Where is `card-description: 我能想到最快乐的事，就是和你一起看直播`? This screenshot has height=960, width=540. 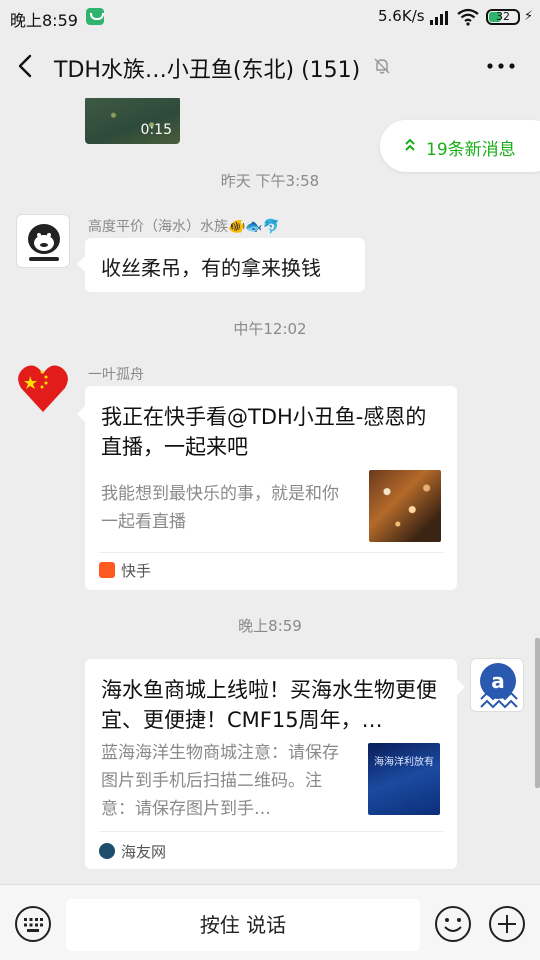
card-description: 我能想到最快乐的事，就是和你一起看直播 is located at coordinates (220, 508).